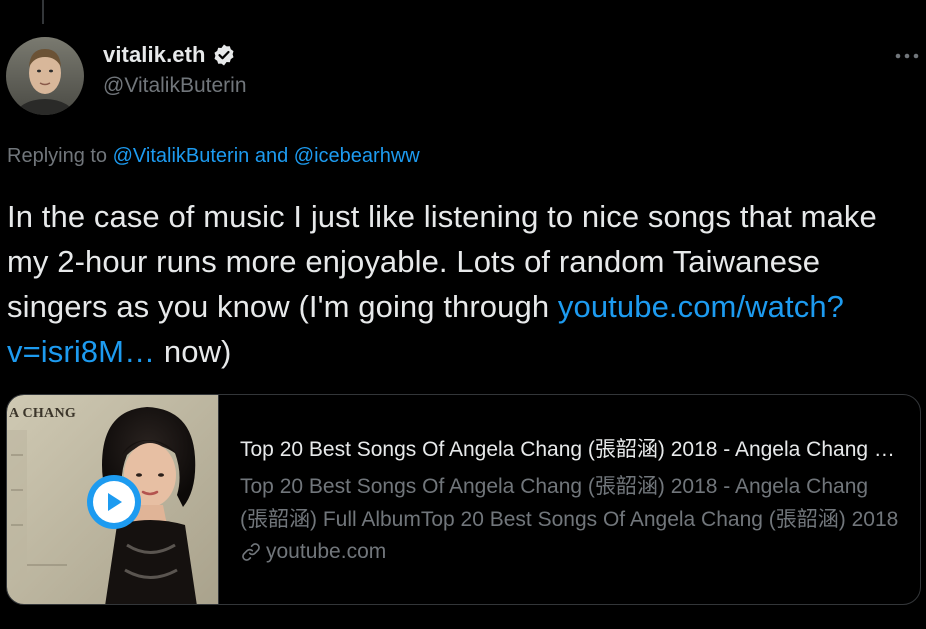 The image size is (926, 629). I want to click on avatar-photo-icon, so click(45, 76).